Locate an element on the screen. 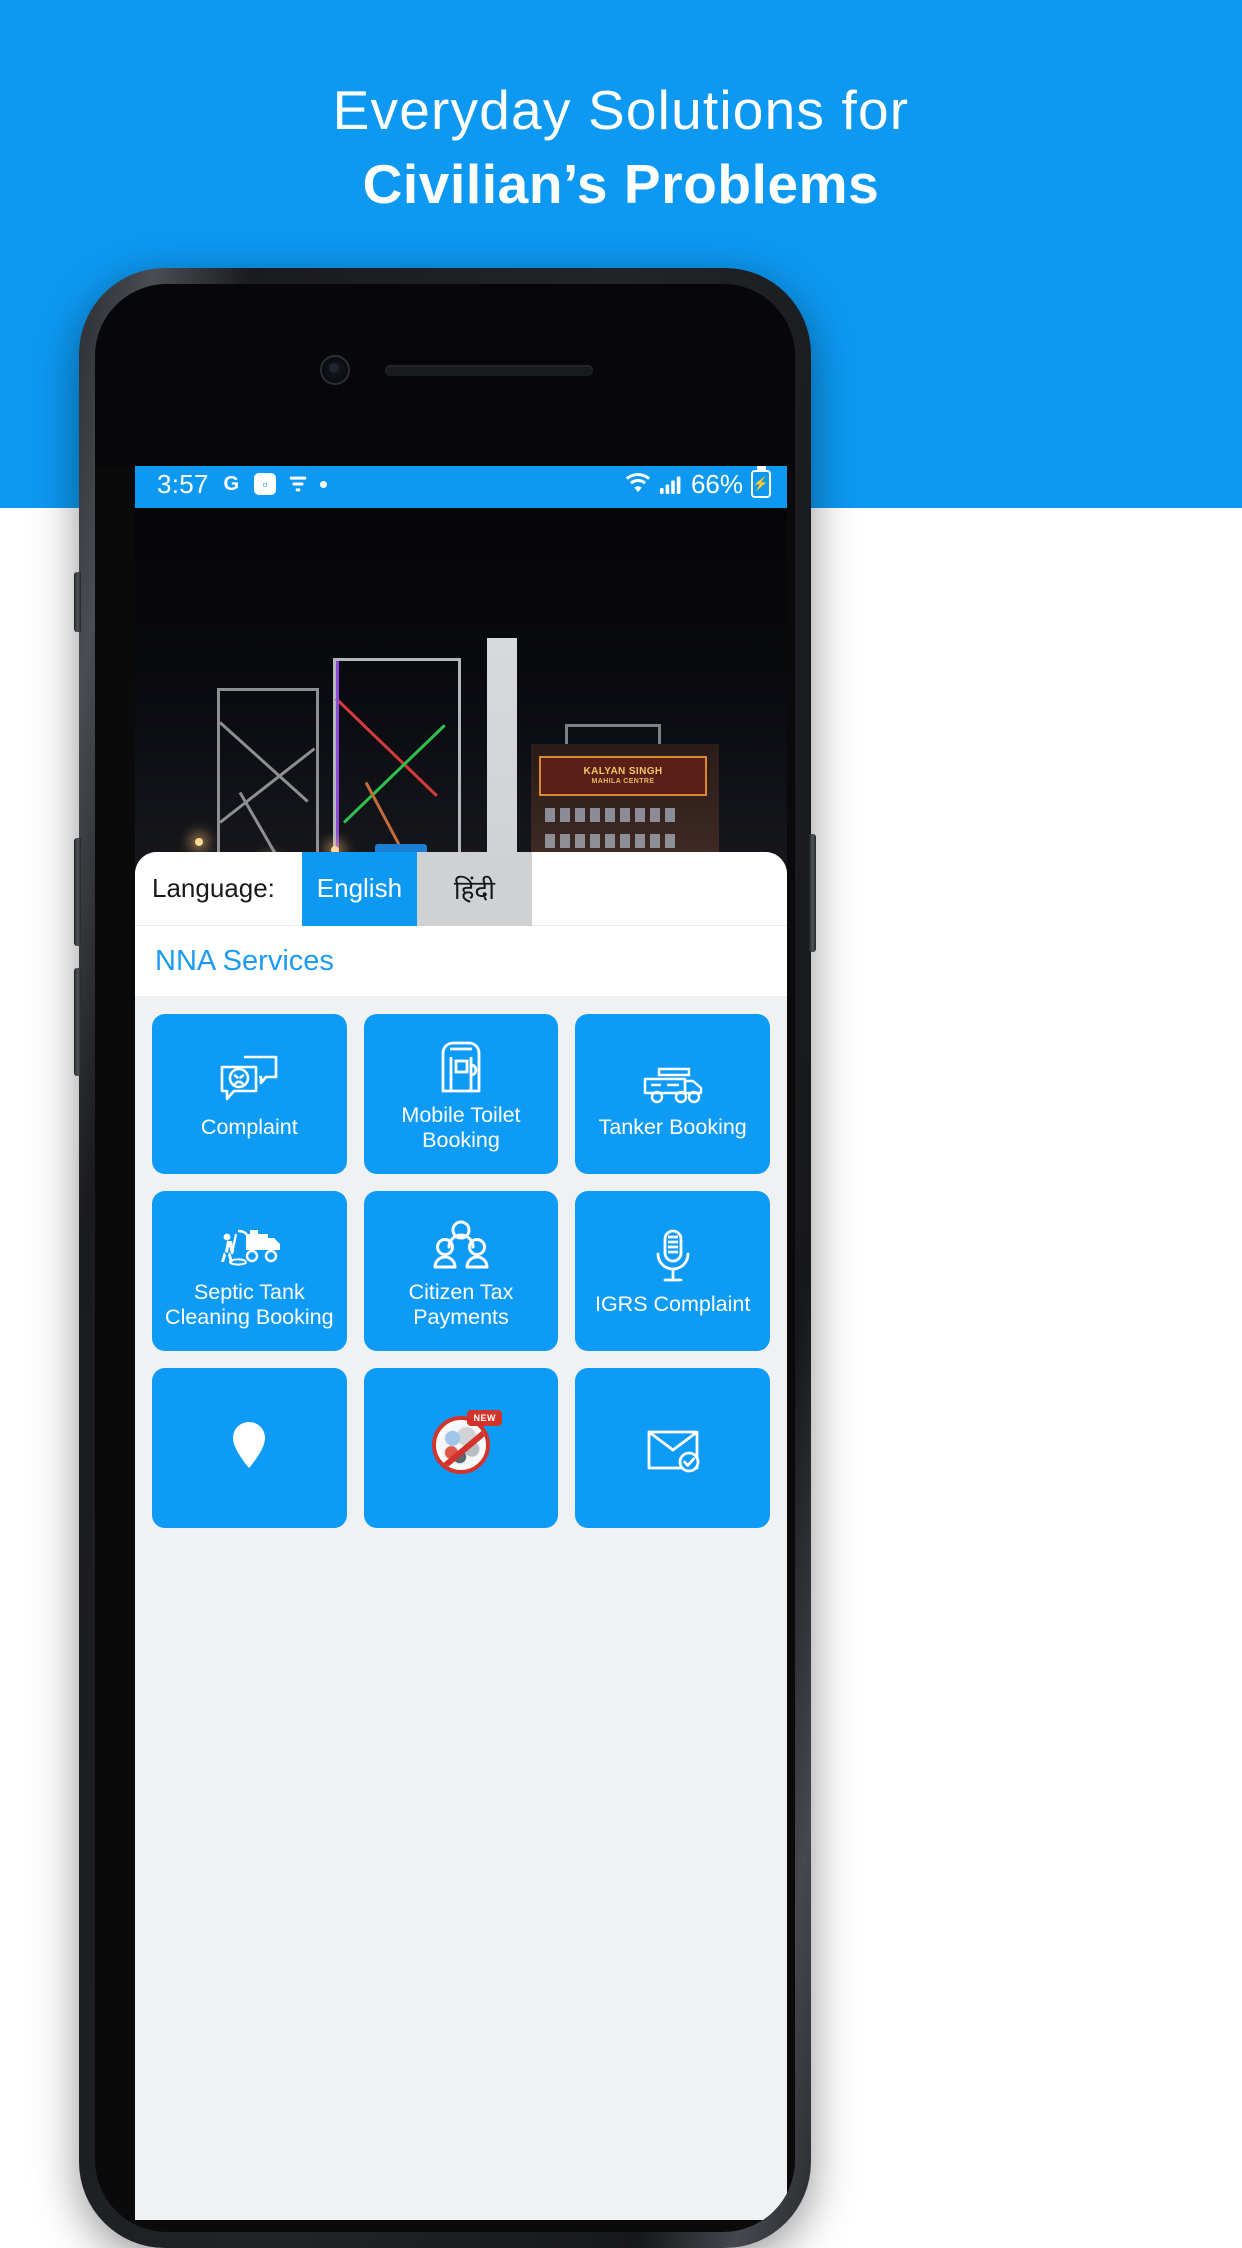 The height and width of the screenshot is (2248, 1242). headline-line-1: Everyday Solutions for is located at coordinates (621, 110).